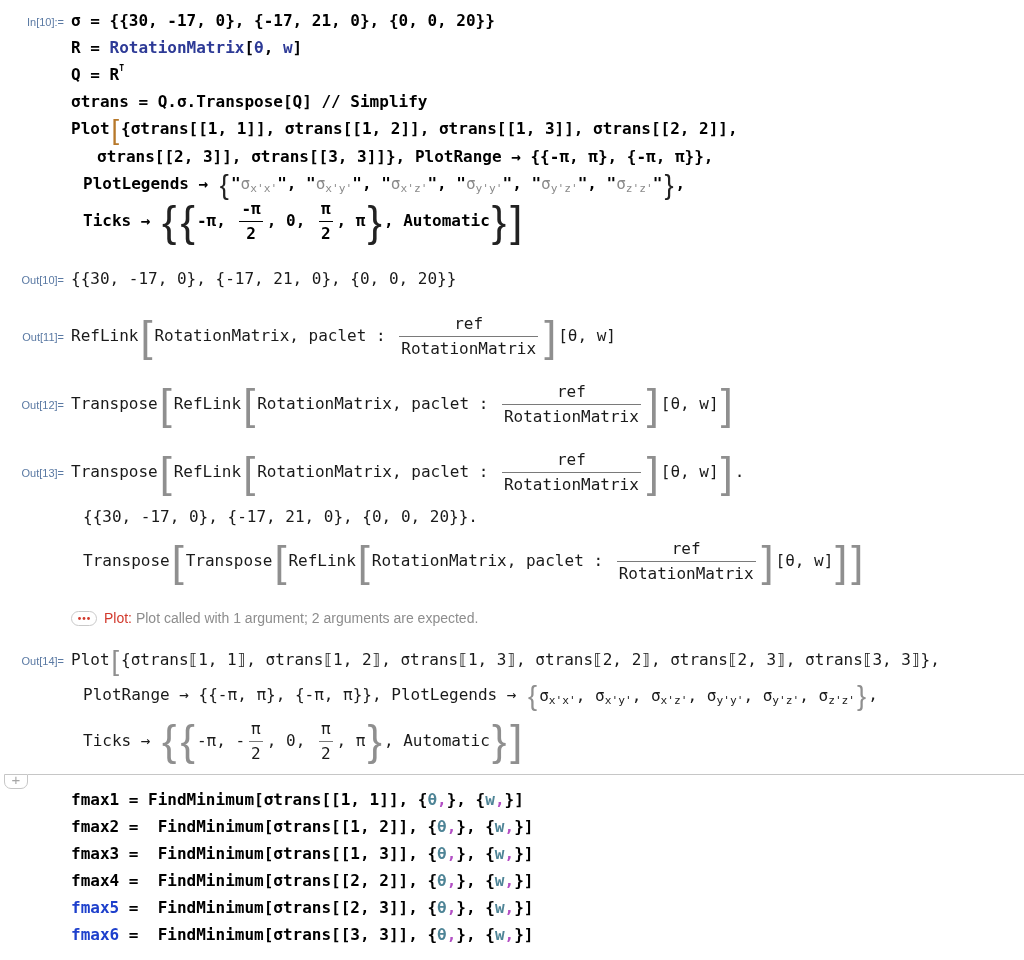 This screenshot has height=960, width=1024. I want to click on output-label: Out[14]=, so click(42, 661).